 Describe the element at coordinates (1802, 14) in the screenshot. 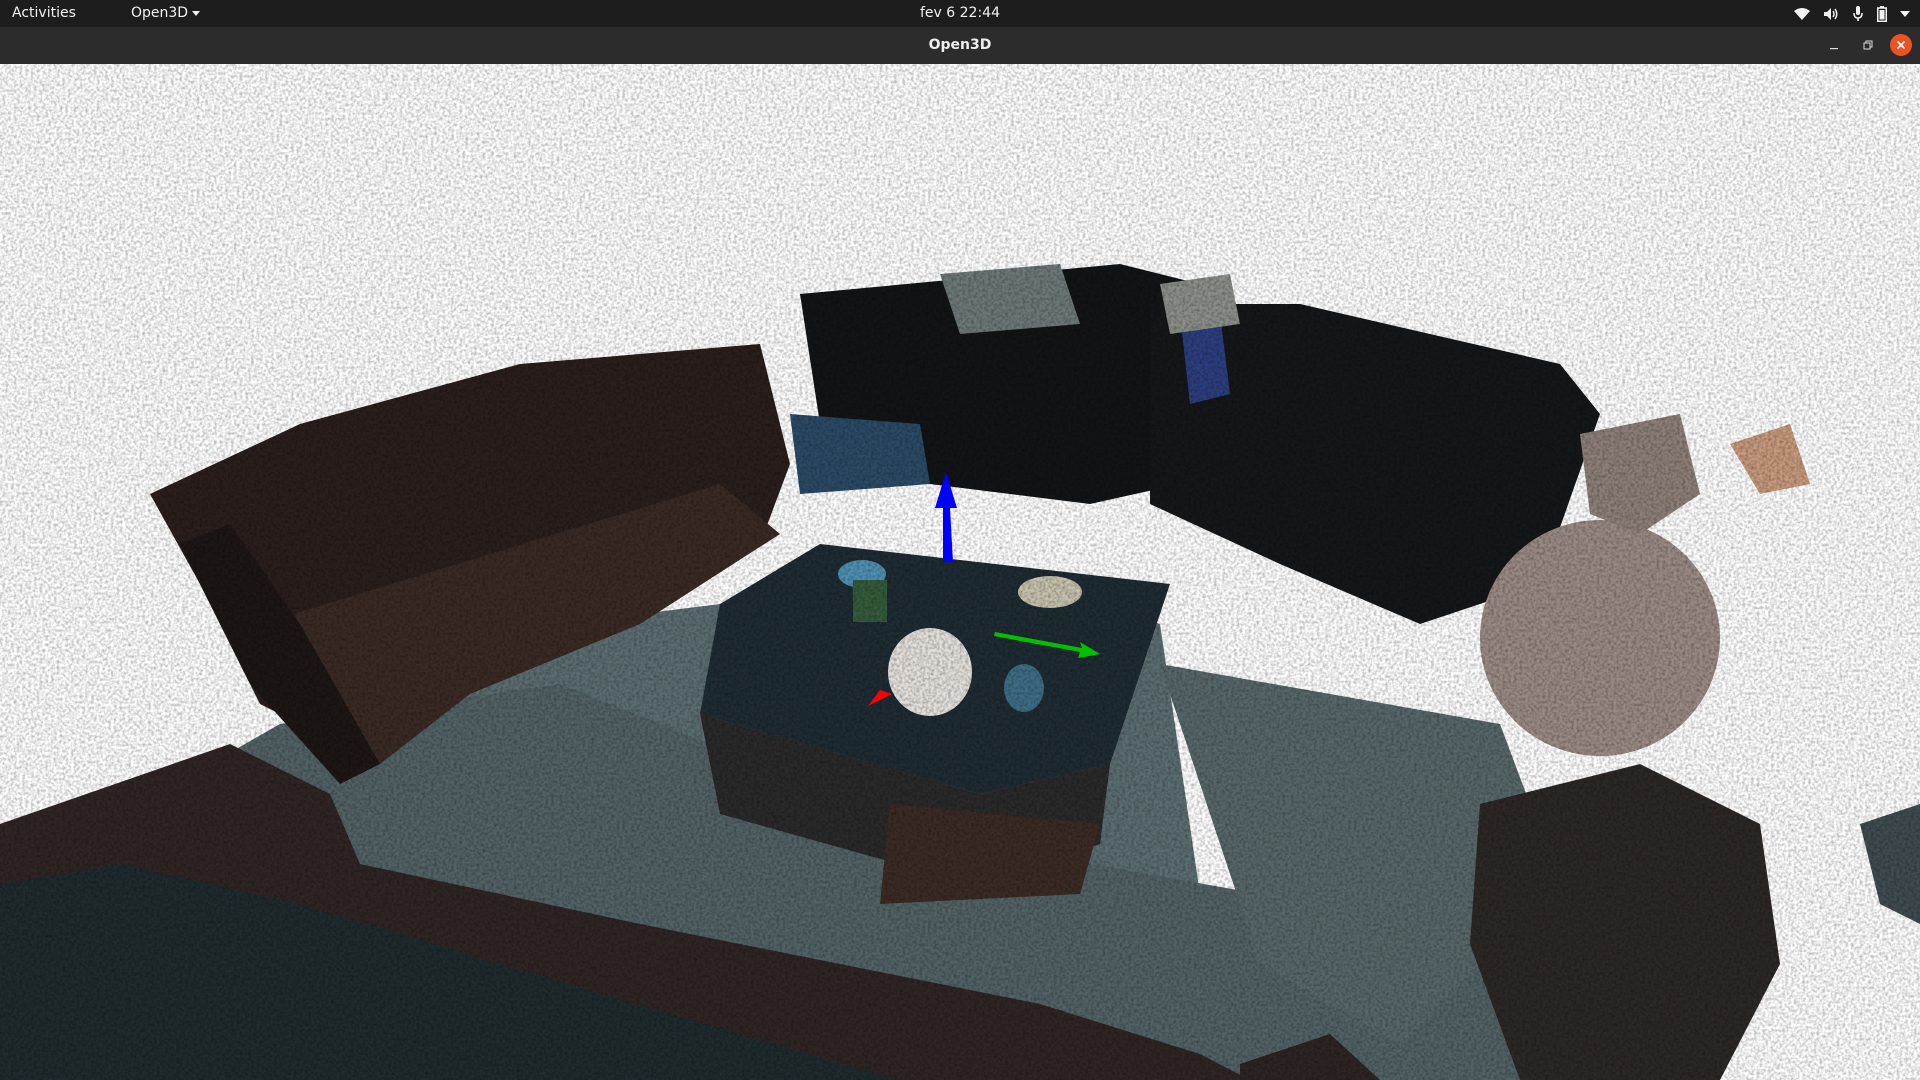

I see `wifi-icon` at that location.